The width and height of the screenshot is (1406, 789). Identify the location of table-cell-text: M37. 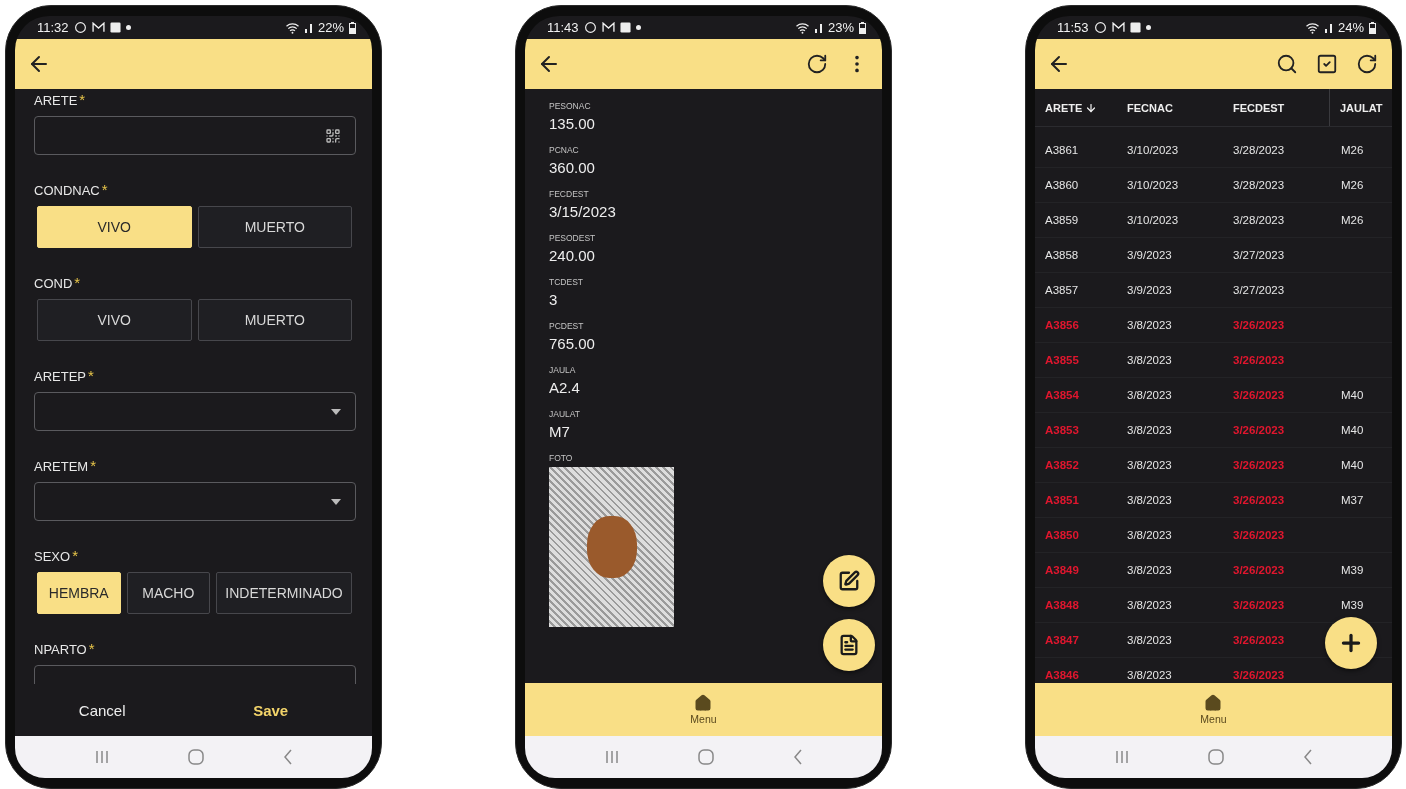
(1352, 500).